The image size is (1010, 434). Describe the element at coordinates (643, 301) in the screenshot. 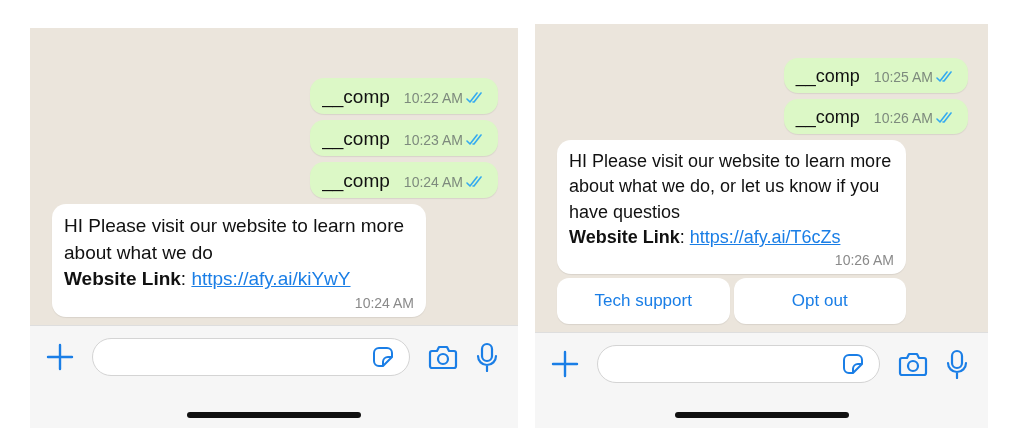

I see `quick-reply-button: Tech support` at that location.